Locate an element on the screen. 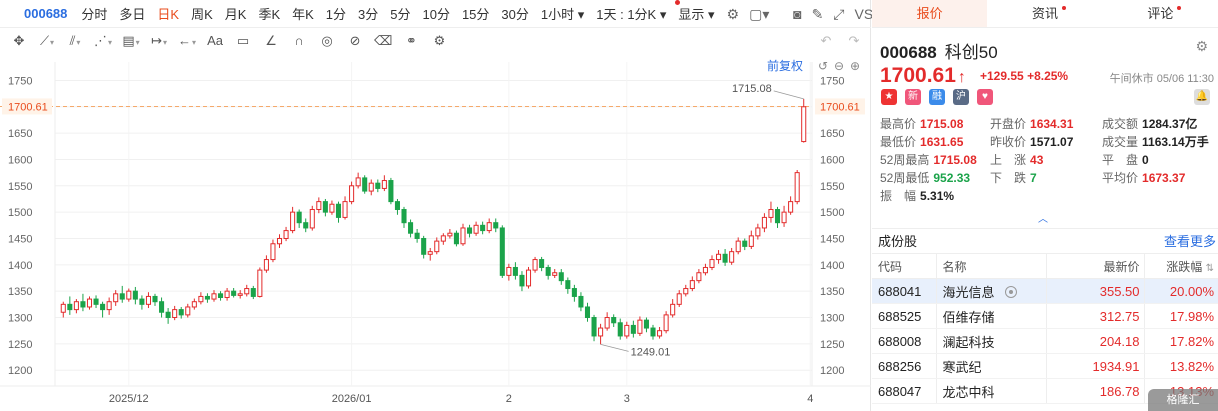 Image resolution: width=1218 pixels, height=411 pixels. period-8: 3分 is located at coordinates (368, 13).